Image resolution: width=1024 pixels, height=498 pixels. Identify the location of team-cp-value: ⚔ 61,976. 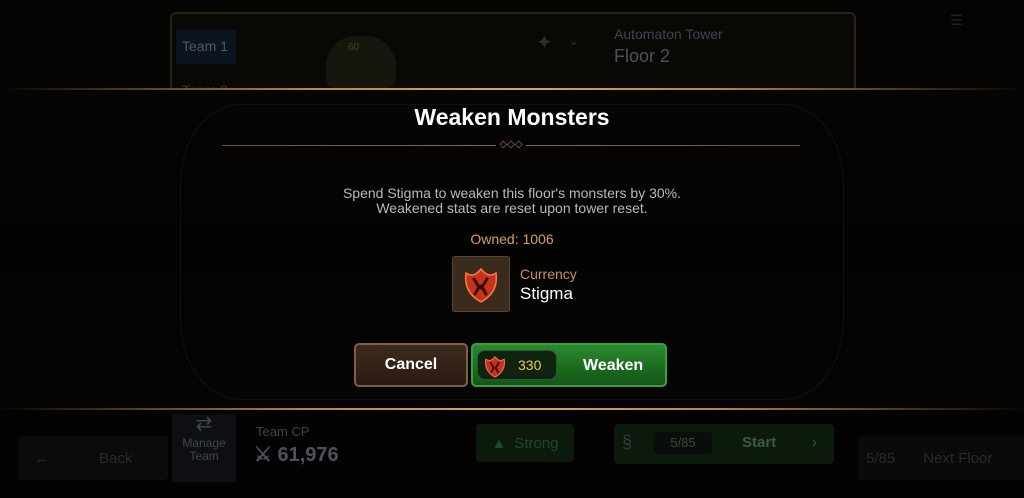
(296, 454).